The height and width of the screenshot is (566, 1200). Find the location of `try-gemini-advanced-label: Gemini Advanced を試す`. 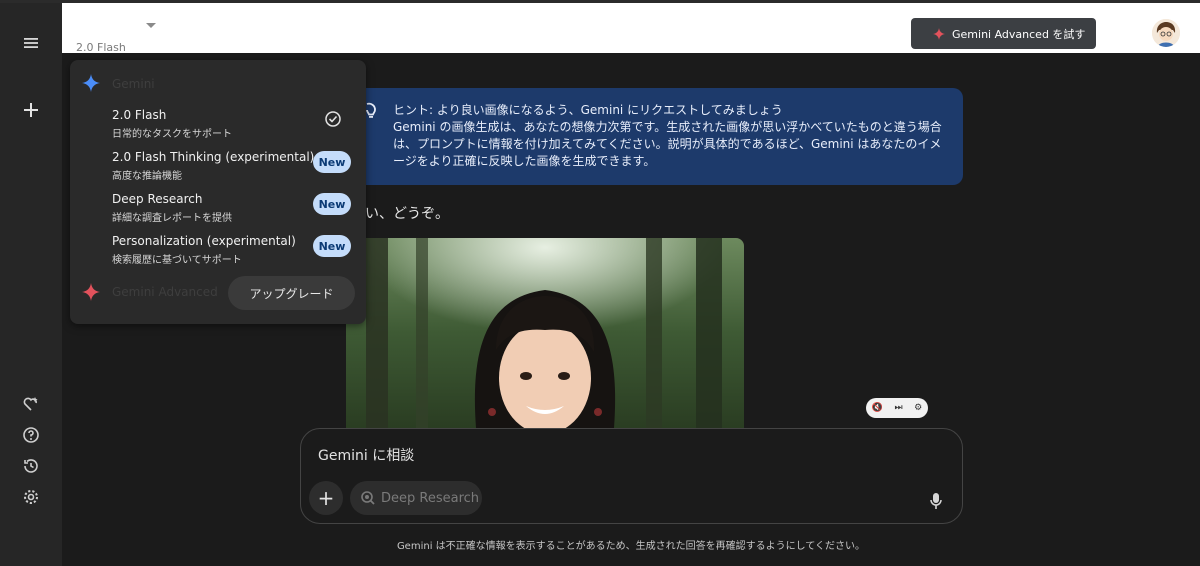

try-gemini-advanced-label: Gemini Advanced を試す is located at coordinates (1019, 34).